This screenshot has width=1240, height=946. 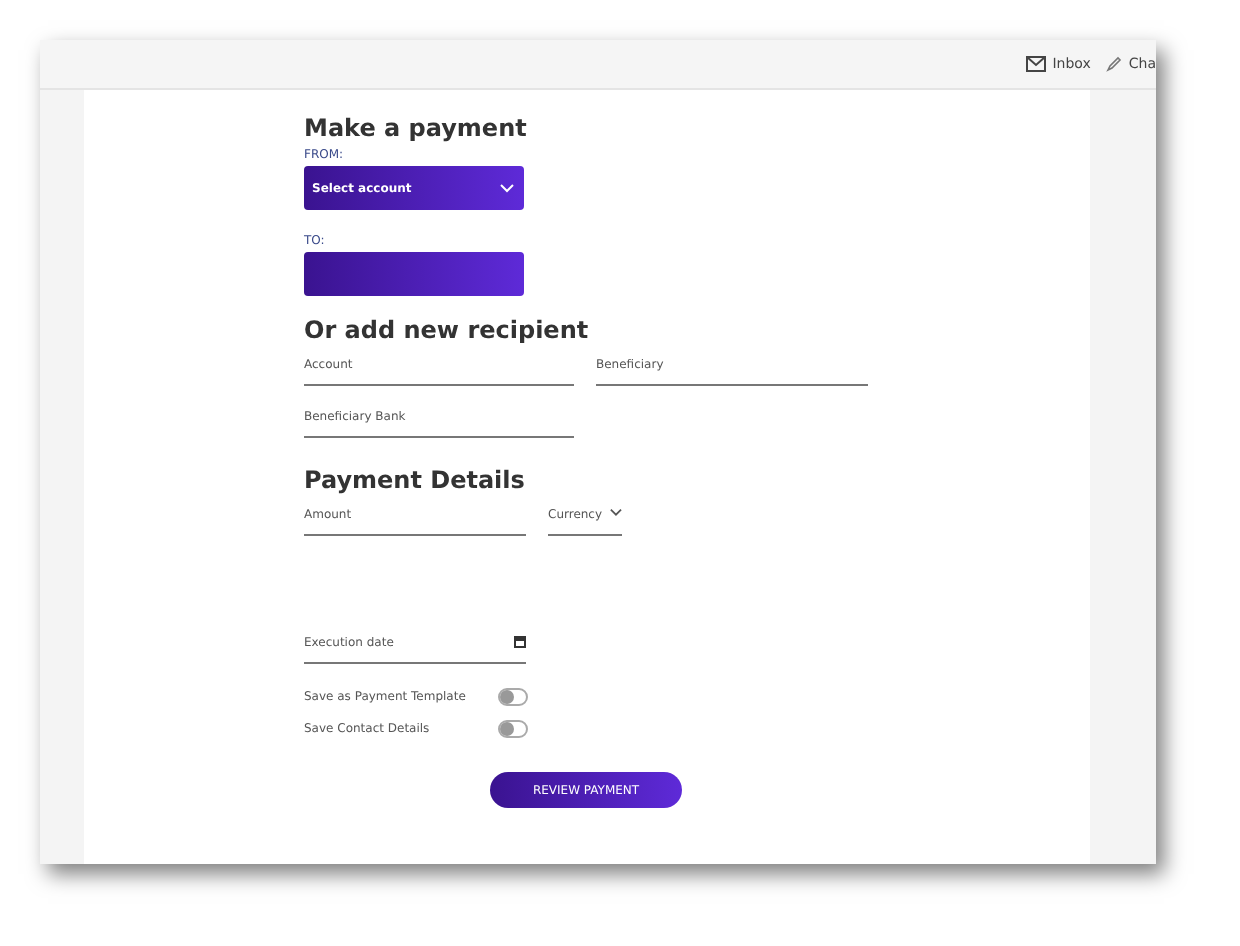 What do you see at coordinates (447, 331) in the screenshot?
I see `section-title: Or add new recipient` at bounding box center [447, 331].